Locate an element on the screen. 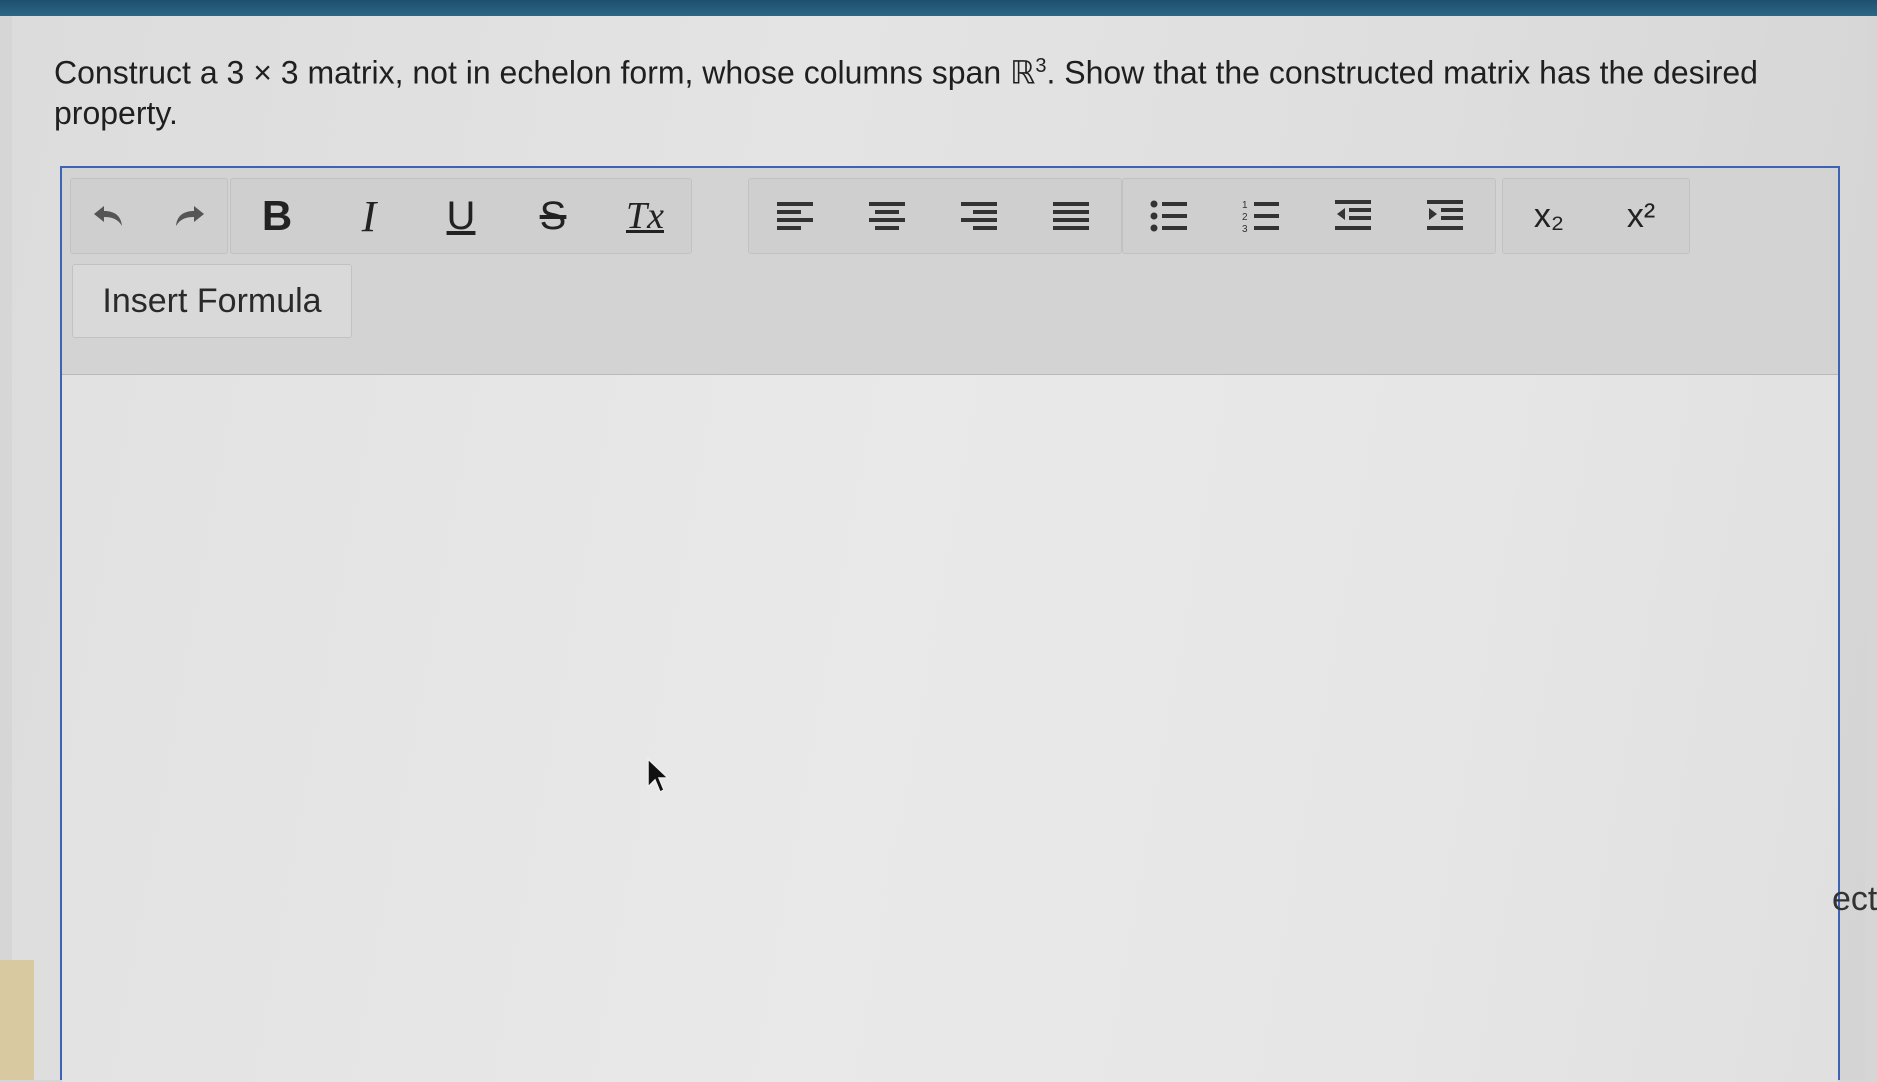 The height and width of the screenshot is (1082, 1877). bullet-list-icon is located at coordinates (1168, 216).